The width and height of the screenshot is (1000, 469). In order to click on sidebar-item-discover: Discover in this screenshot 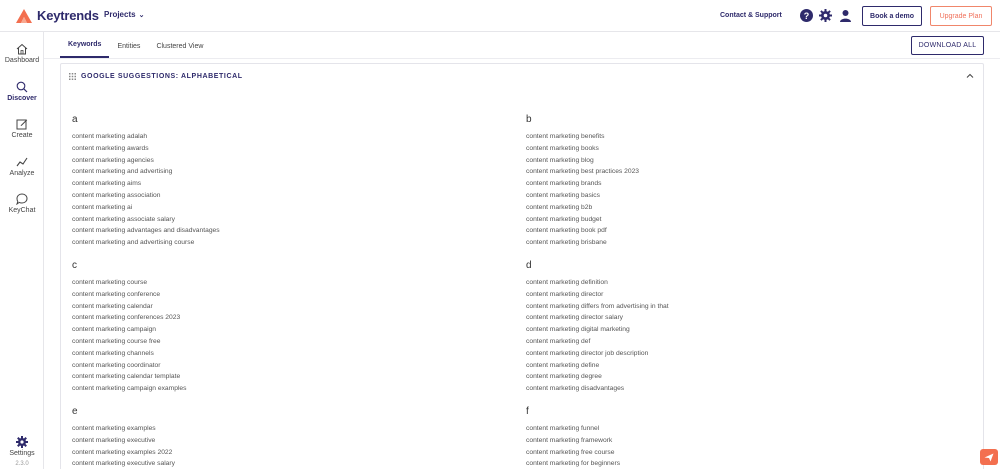, I will do `click(22, 91)`.